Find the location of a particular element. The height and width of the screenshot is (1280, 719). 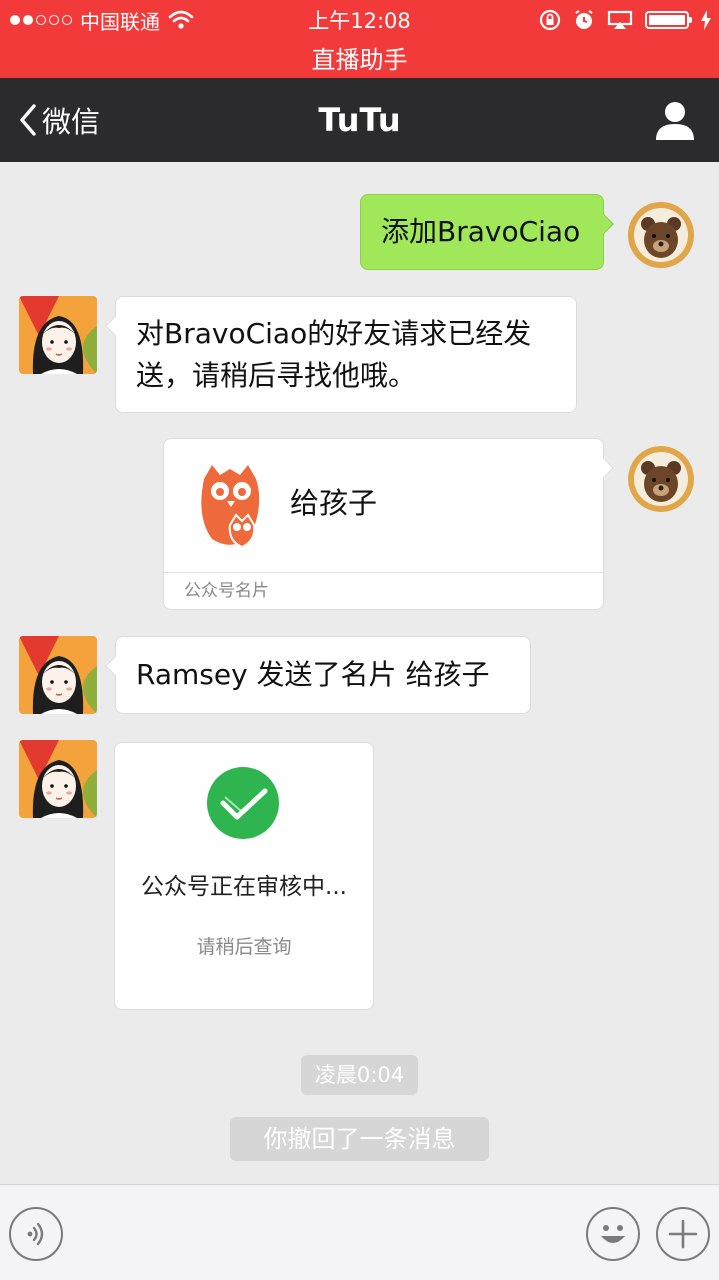

review-status-subtitle: 请稍后查询 is located at coordinates (244, 947).